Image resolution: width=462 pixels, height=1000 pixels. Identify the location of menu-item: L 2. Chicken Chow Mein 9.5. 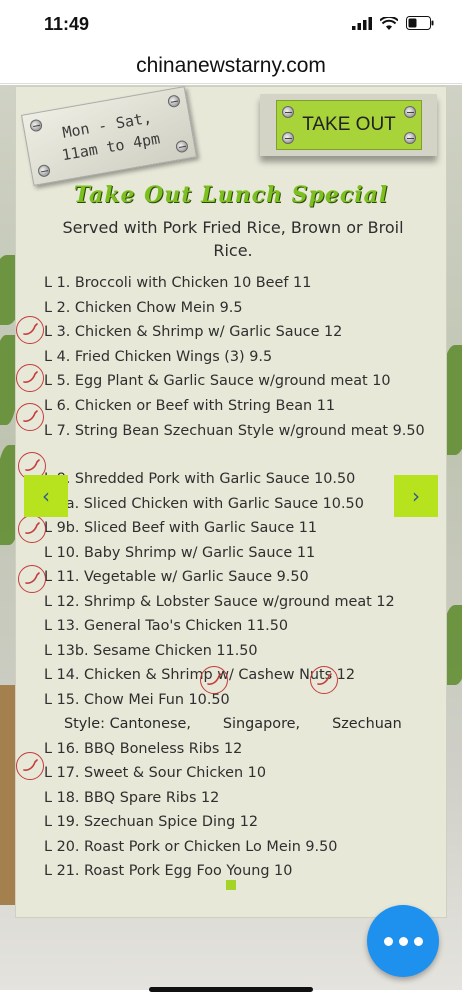
(143, 307).